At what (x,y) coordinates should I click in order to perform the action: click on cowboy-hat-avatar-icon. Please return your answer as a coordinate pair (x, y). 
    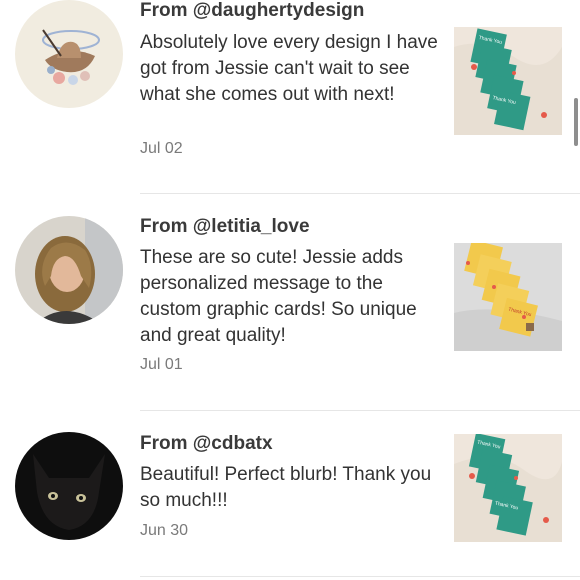
    Looking at the image, I should click on (69, 54).